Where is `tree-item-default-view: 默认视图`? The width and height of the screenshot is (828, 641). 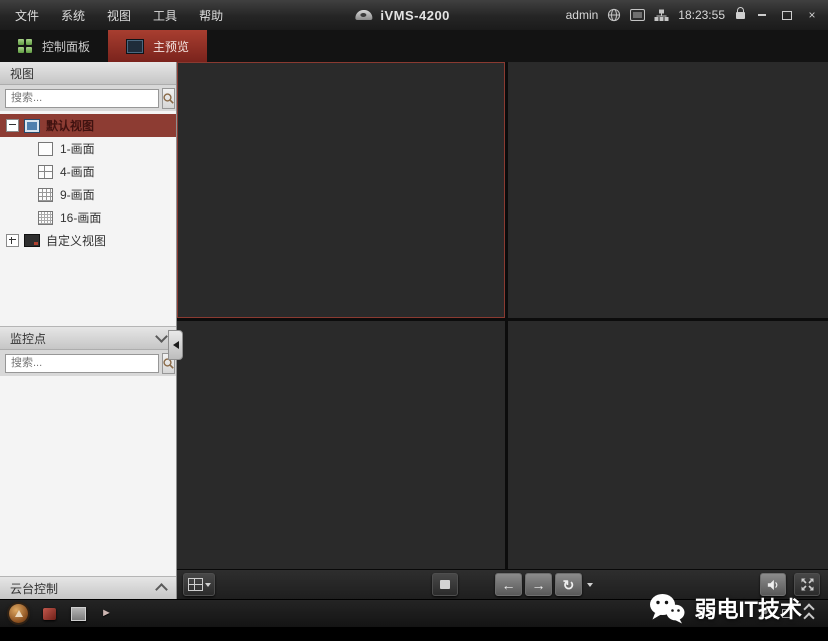 tree-item-default-view: 默认视图 is located at coordinates (88, 125).